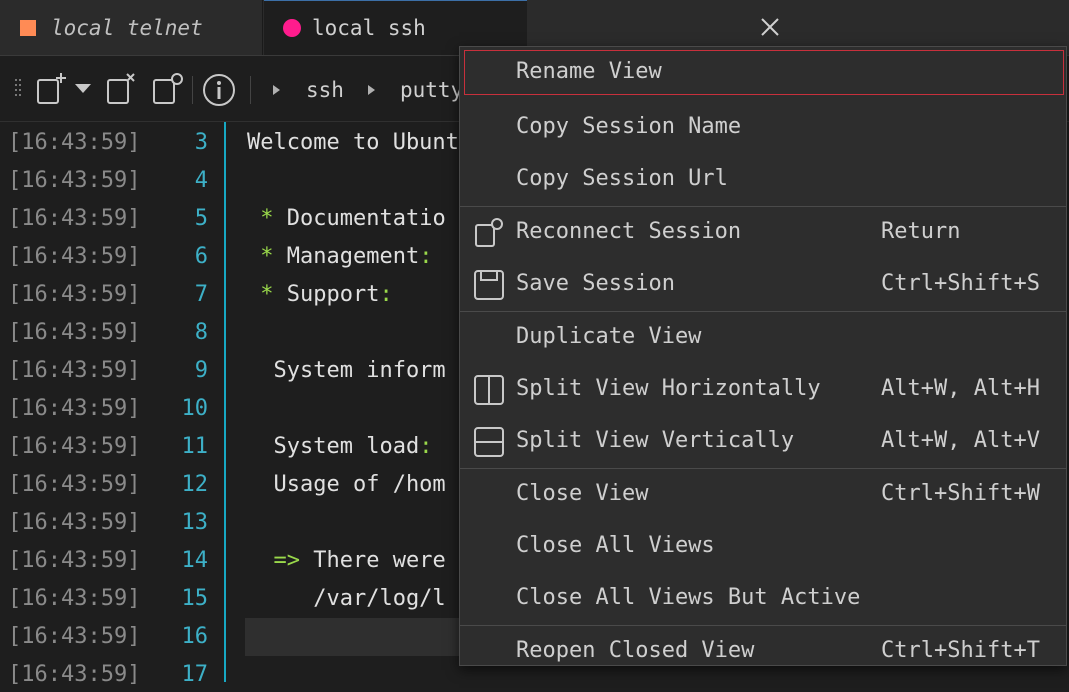 The height and width of the screenshot is (692, 1069). What do you see at coordinates (28, 27) in the screenshot?
I see `telnet-color-icon` at bounding box center [28, 27].